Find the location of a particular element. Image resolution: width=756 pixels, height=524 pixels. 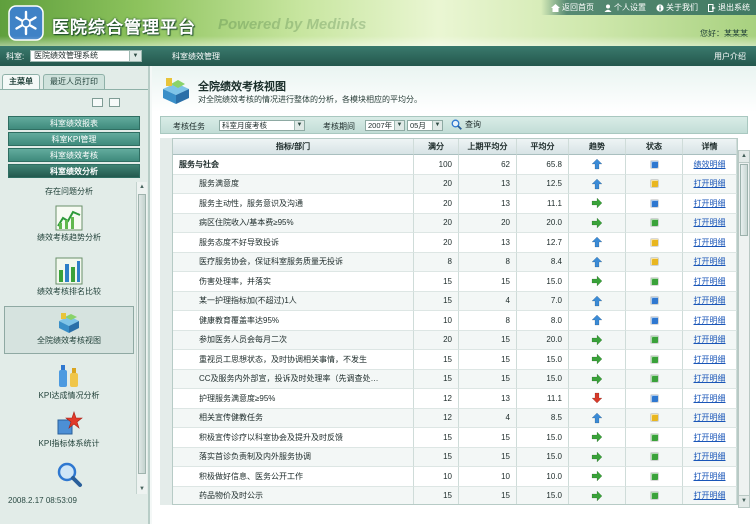

sidebar-item-problem-analysis: 存在问题分析 is located at coordinates (69, 191).